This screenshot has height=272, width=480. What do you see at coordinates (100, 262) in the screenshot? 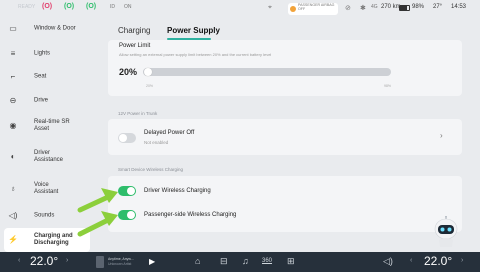
I see `album-art` at bounding box center [100, 262].